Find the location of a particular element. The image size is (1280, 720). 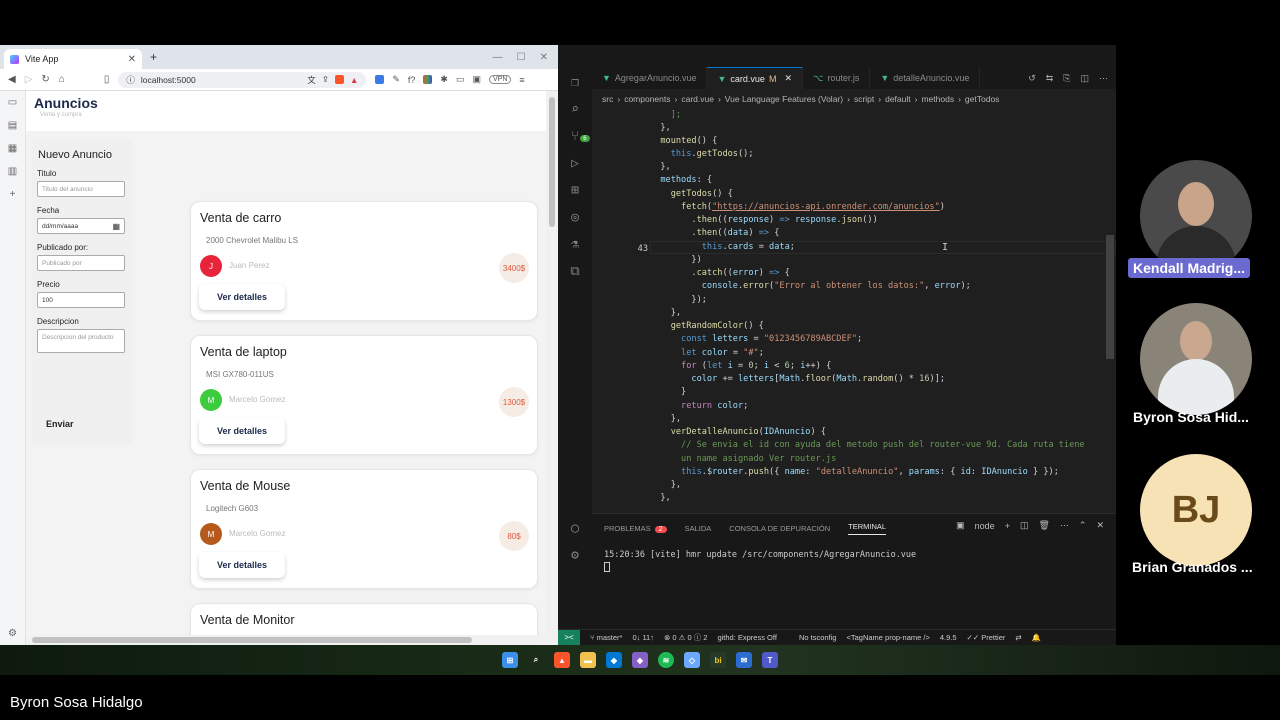

calendar-icon: ▦ is located at coordinates (116, 226).